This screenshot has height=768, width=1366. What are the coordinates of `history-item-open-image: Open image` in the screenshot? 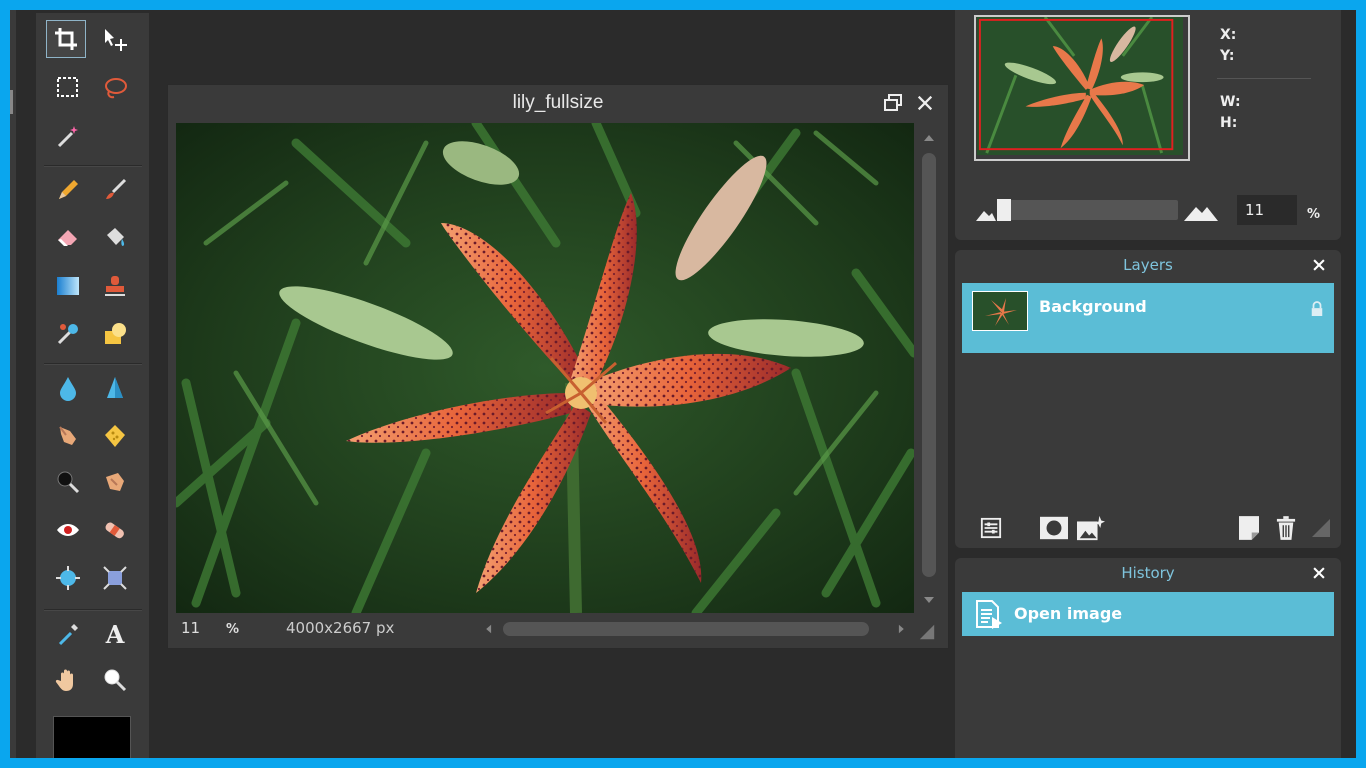 It's located at (1148, 614).